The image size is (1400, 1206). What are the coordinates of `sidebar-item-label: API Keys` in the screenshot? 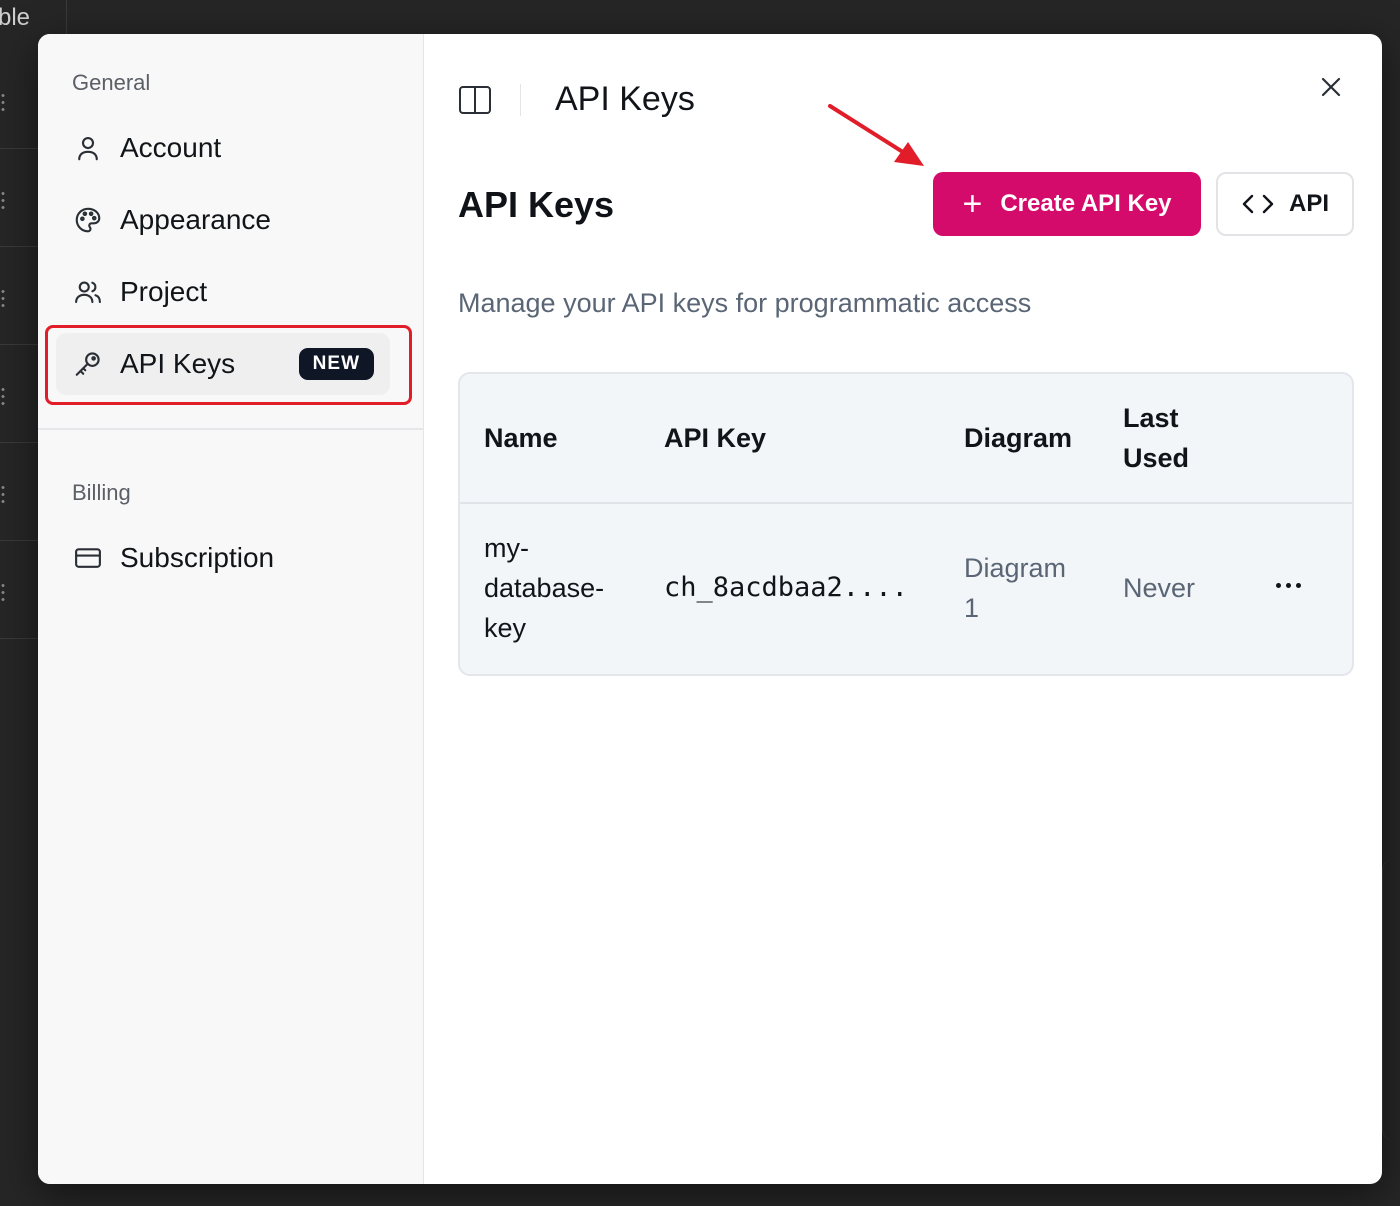 It's located at (178, 363).